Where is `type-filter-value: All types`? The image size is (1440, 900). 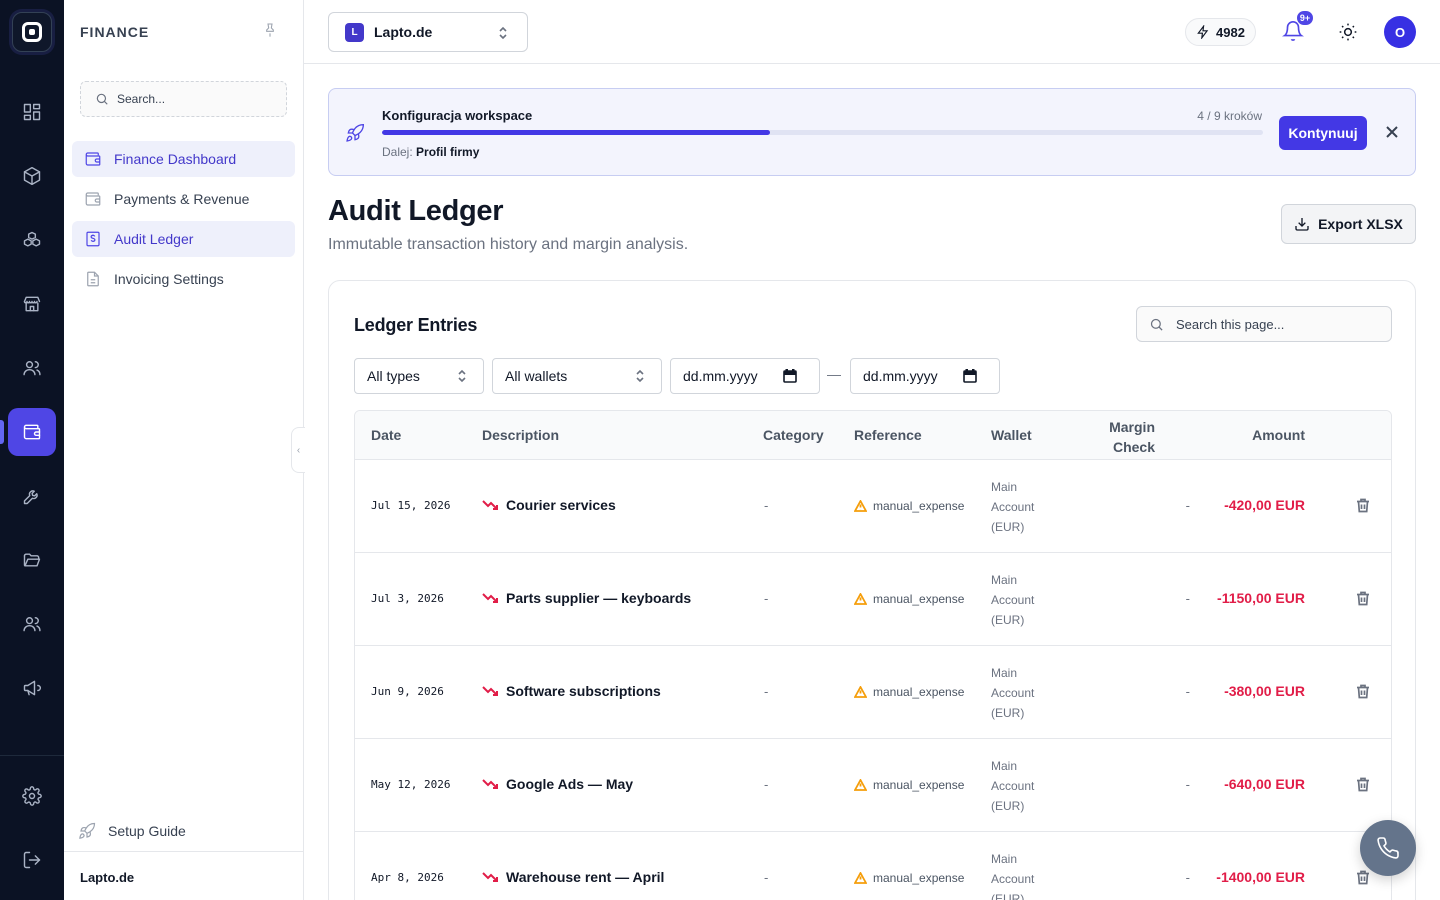 type-filter-value: All types is located at coordinates (393, 376).